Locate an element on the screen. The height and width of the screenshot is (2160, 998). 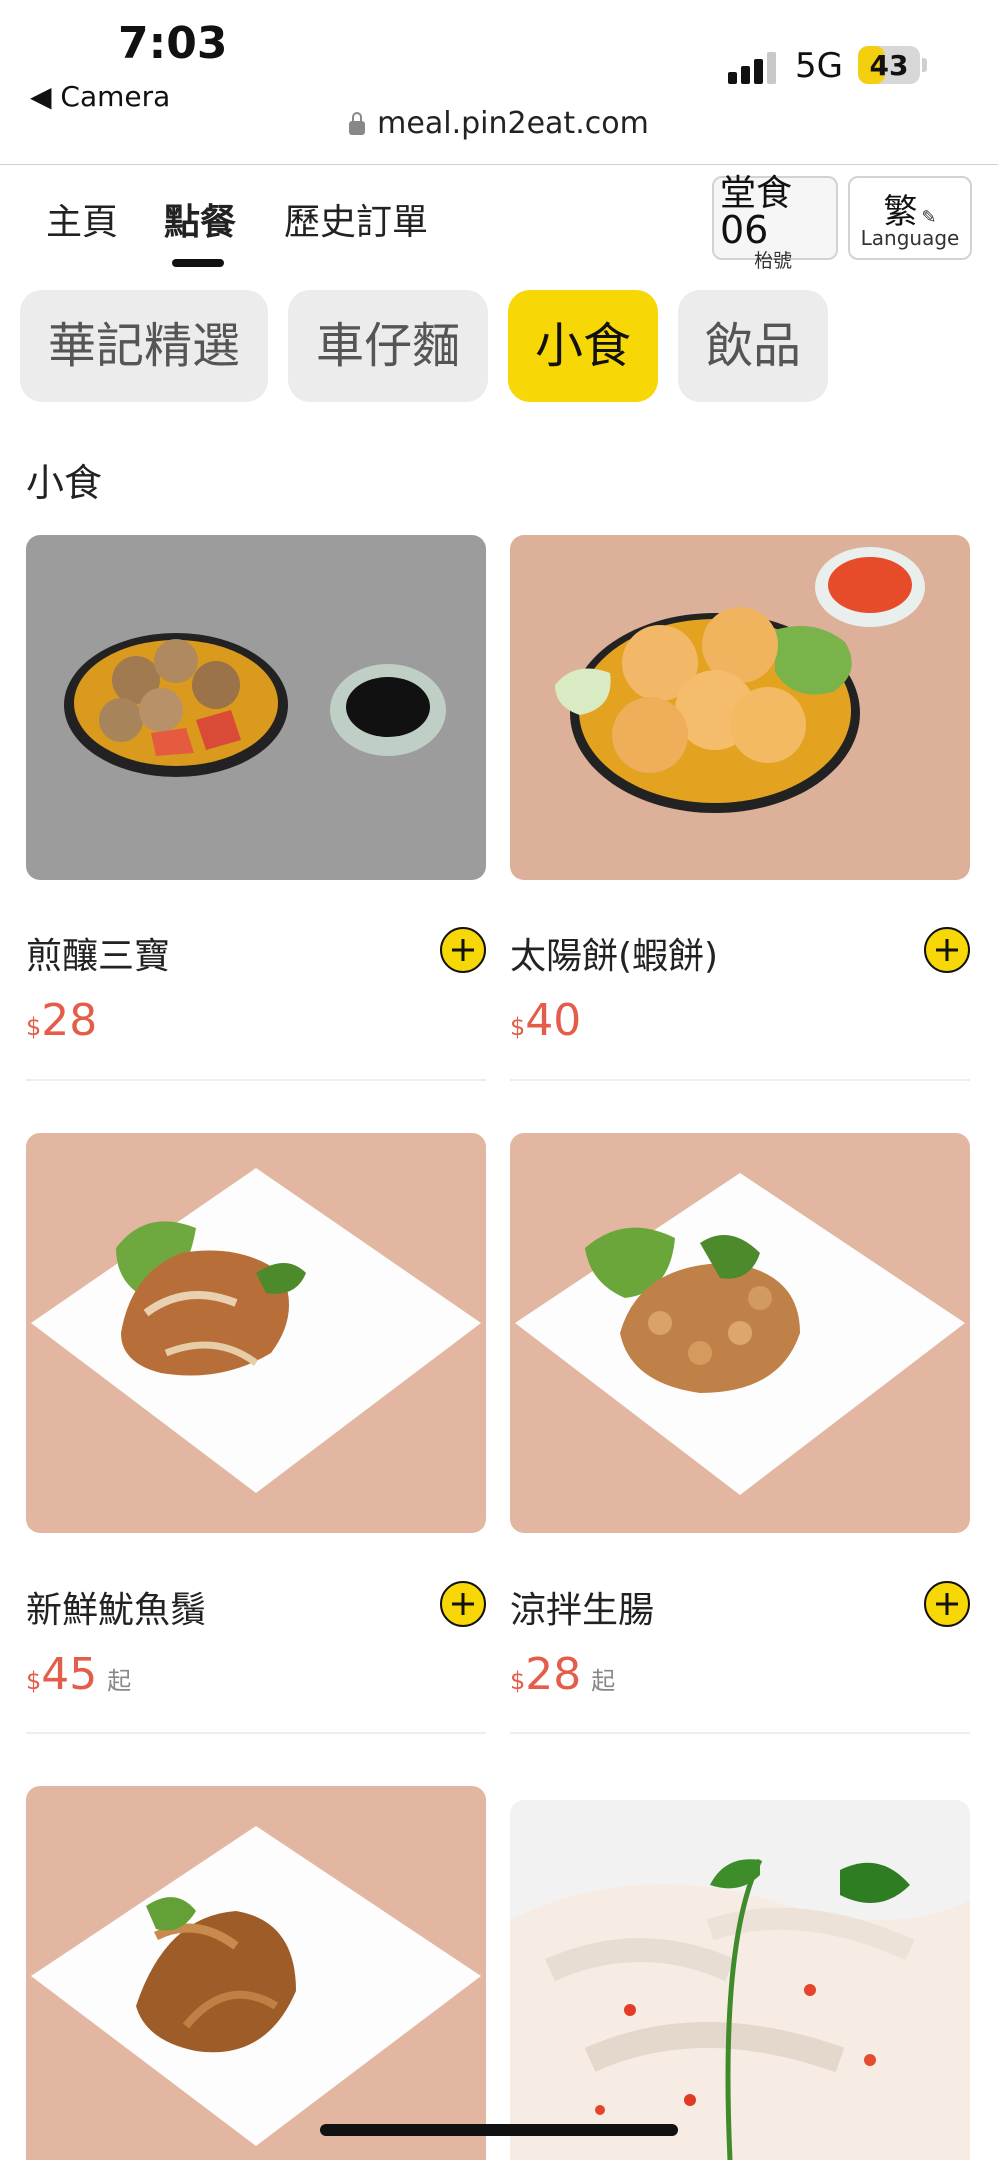
language-label: Language is located at coordinates (910, 238).